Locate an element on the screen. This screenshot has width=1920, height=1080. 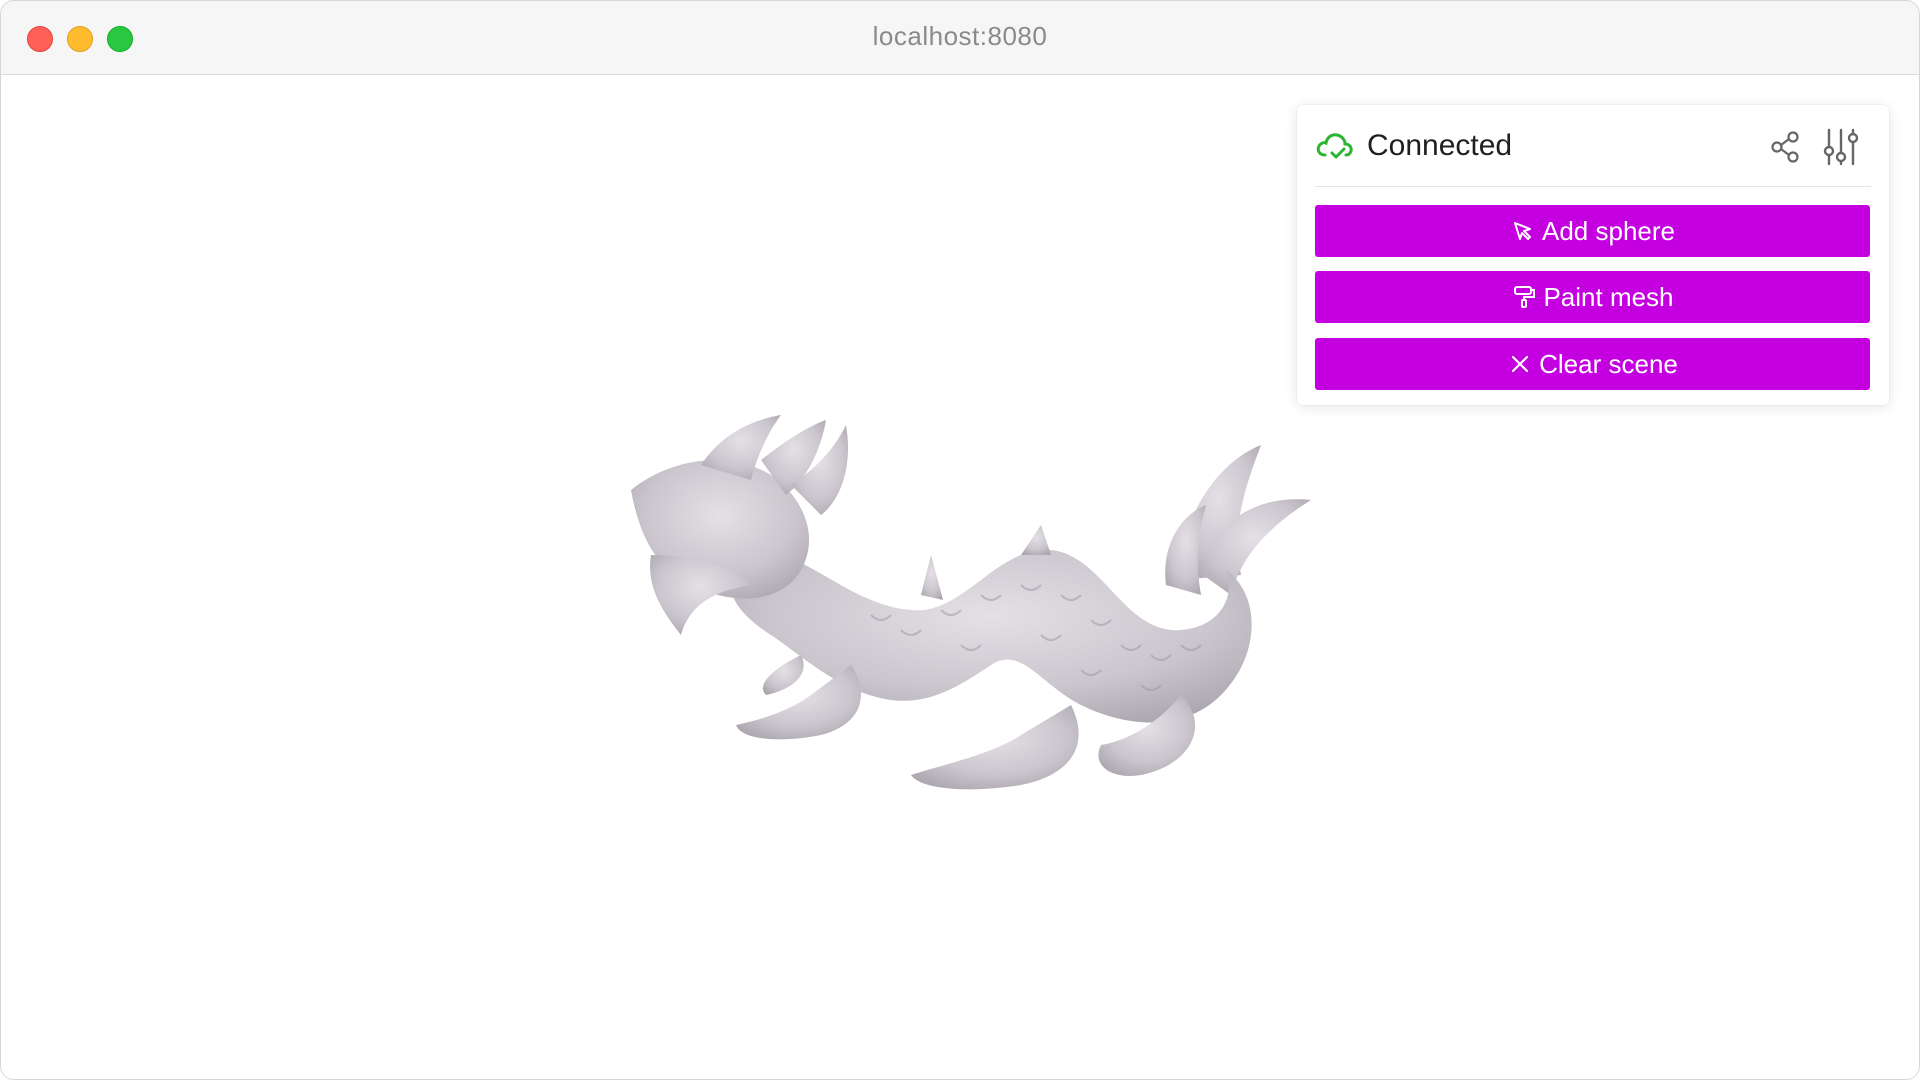
add-sphere-button: Add sphere is located at coordinates (1592, 231).